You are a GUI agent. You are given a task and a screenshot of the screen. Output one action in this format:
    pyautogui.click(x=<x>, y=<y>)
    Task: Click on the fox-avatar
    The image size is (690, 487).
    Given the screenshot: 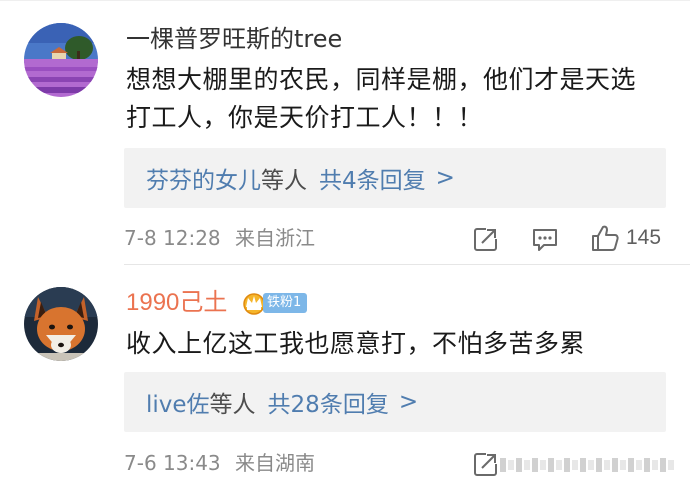 What is the action you would take?
    pyautogui.click(x=61, y=324)
    